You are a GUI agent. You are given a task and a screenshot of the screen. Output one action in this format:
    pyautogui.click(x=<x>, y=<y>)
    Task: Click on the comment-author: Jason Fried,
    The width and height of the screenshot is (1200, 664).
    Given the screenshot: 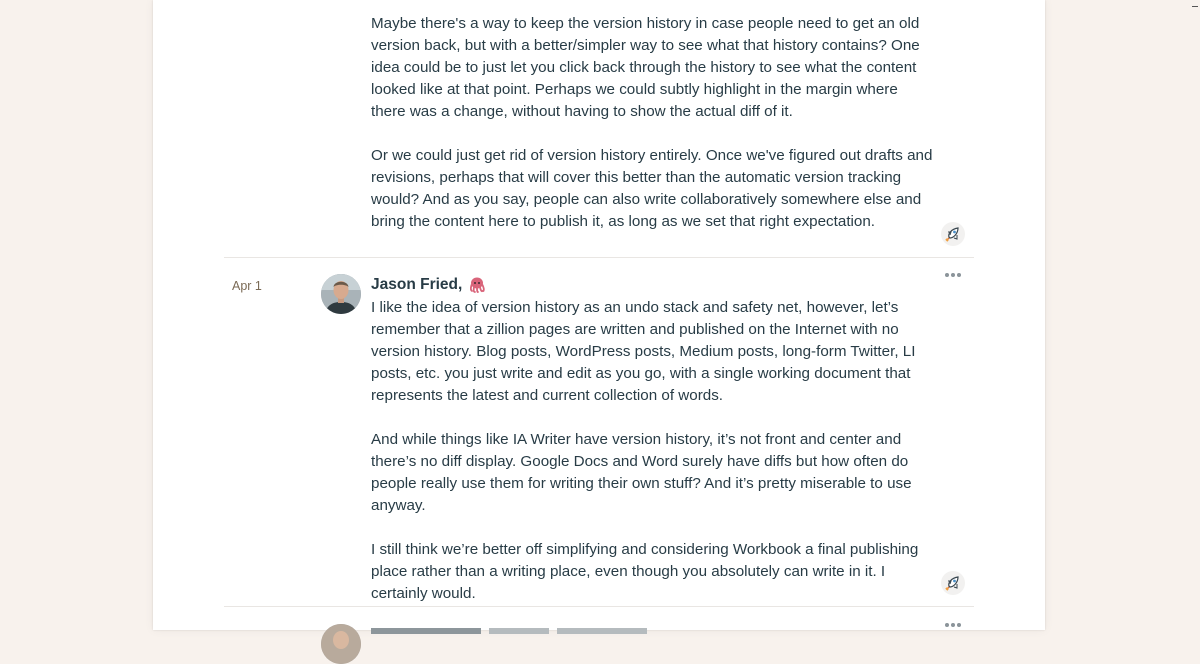 What is the action you would take?
    pyautogui.click(x=428, y=285)
    